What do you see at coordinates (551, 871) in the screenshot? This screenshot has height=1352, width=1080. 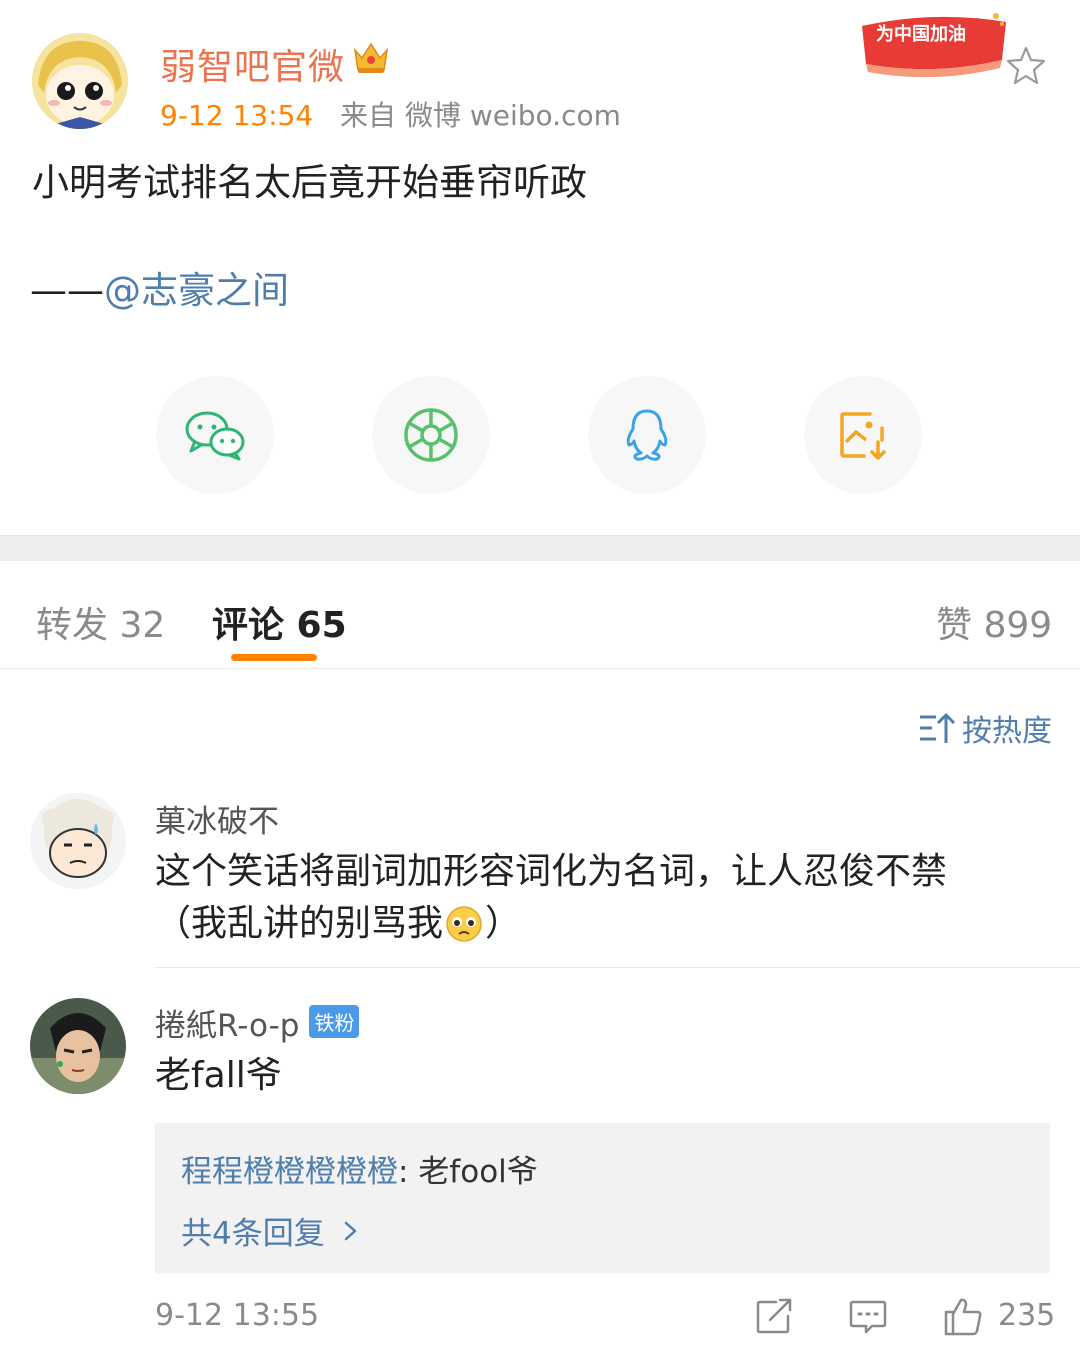 I see `comment-text-line: 这个笑话将副词加形容词化为名词，让人忍俊不禁` at bounding box center [551, 871].